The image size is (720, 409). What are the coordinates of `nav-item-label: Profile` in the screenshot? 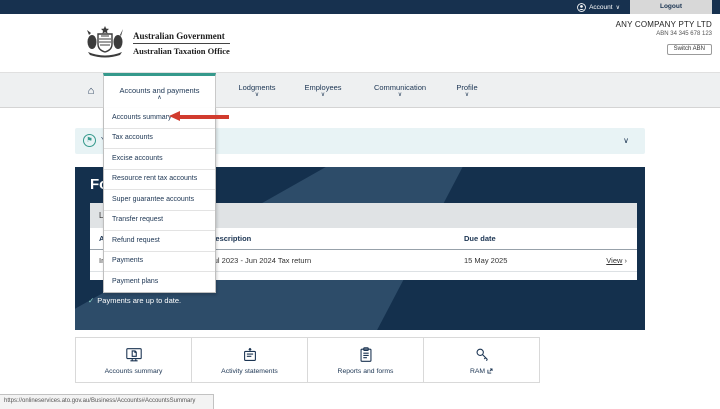 It's located at (467, 87).